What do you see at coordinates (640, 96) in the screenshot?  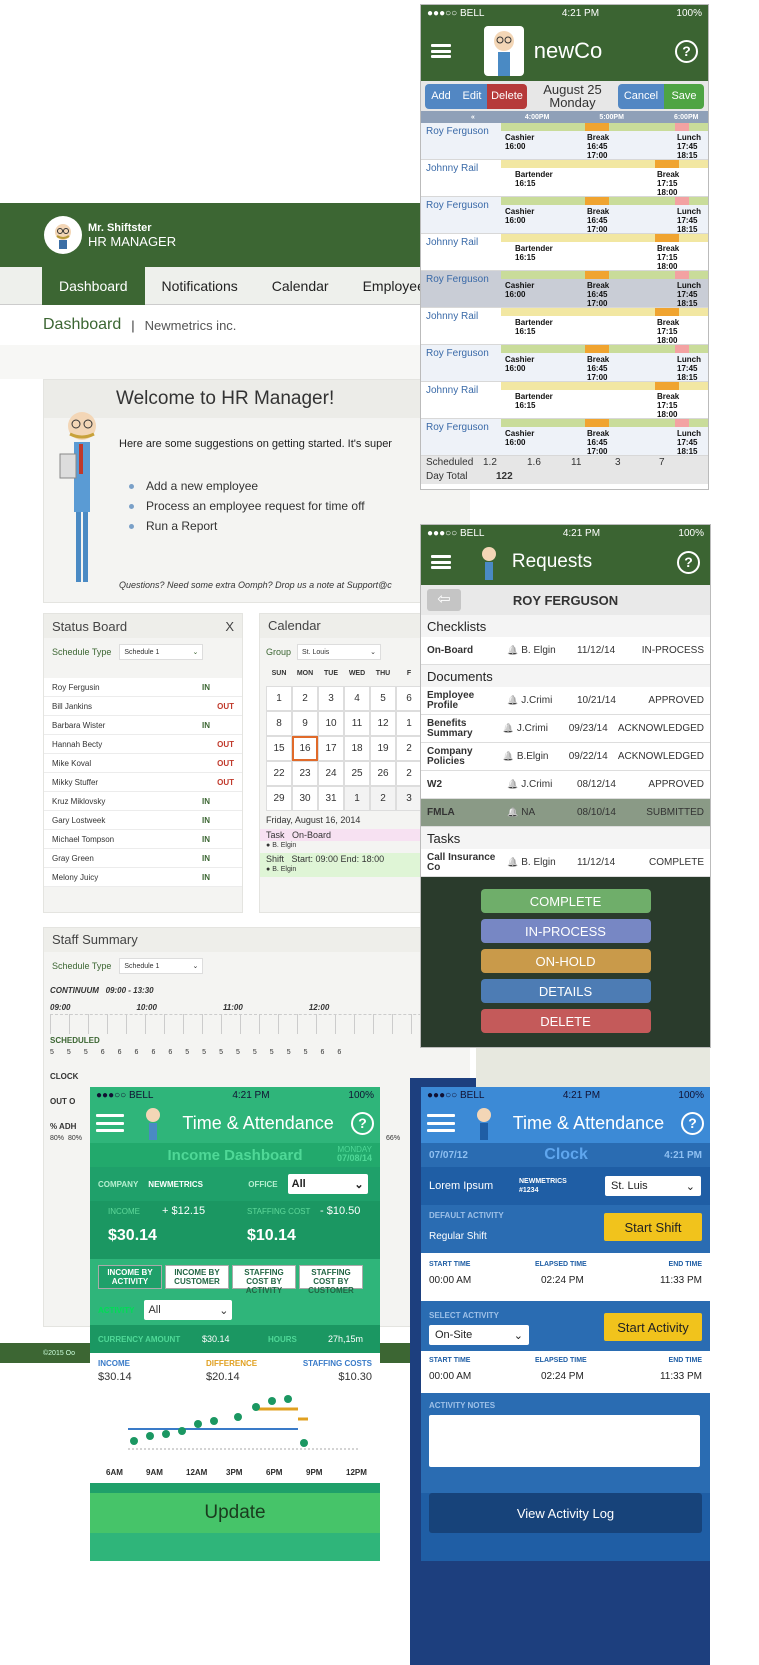 I see `cancel-button: Cancel` at bounding box center [640, 96].